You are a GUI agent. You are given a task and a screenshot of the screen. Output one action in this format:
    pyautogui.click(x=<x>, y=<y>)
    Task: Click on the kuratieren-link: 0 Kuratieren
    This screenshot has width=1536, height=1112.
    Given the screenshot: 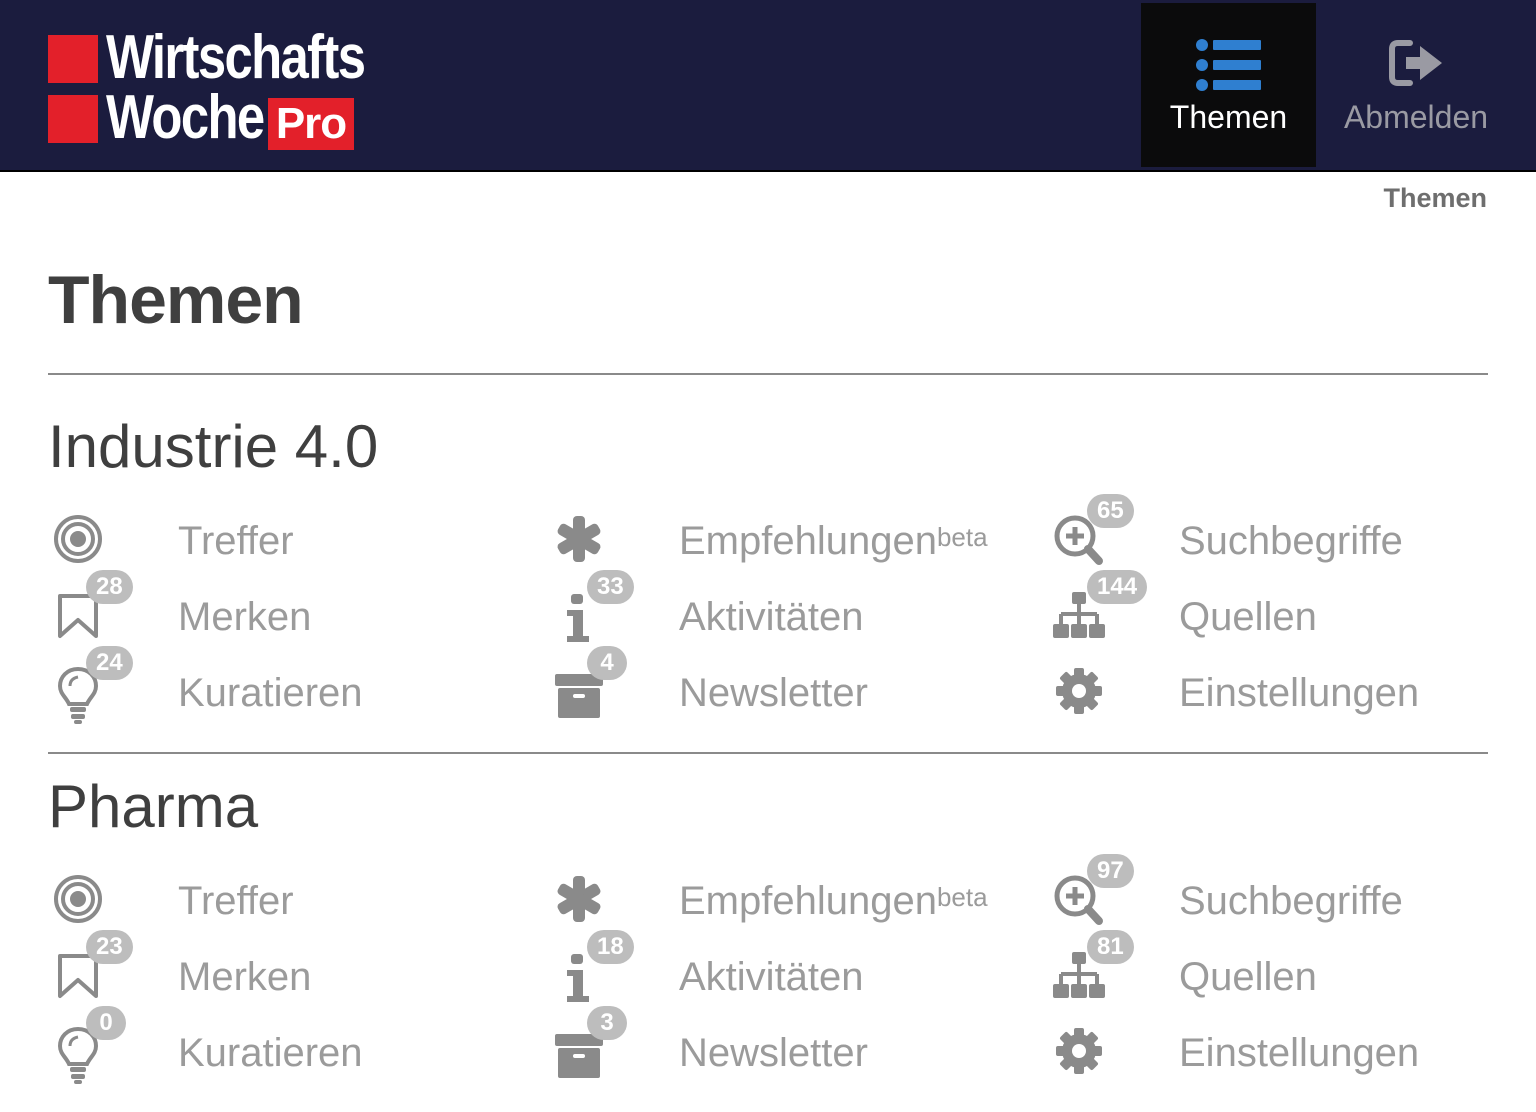 What is the action you would take?
    pyautogui.click(x=278, y=1046)
    